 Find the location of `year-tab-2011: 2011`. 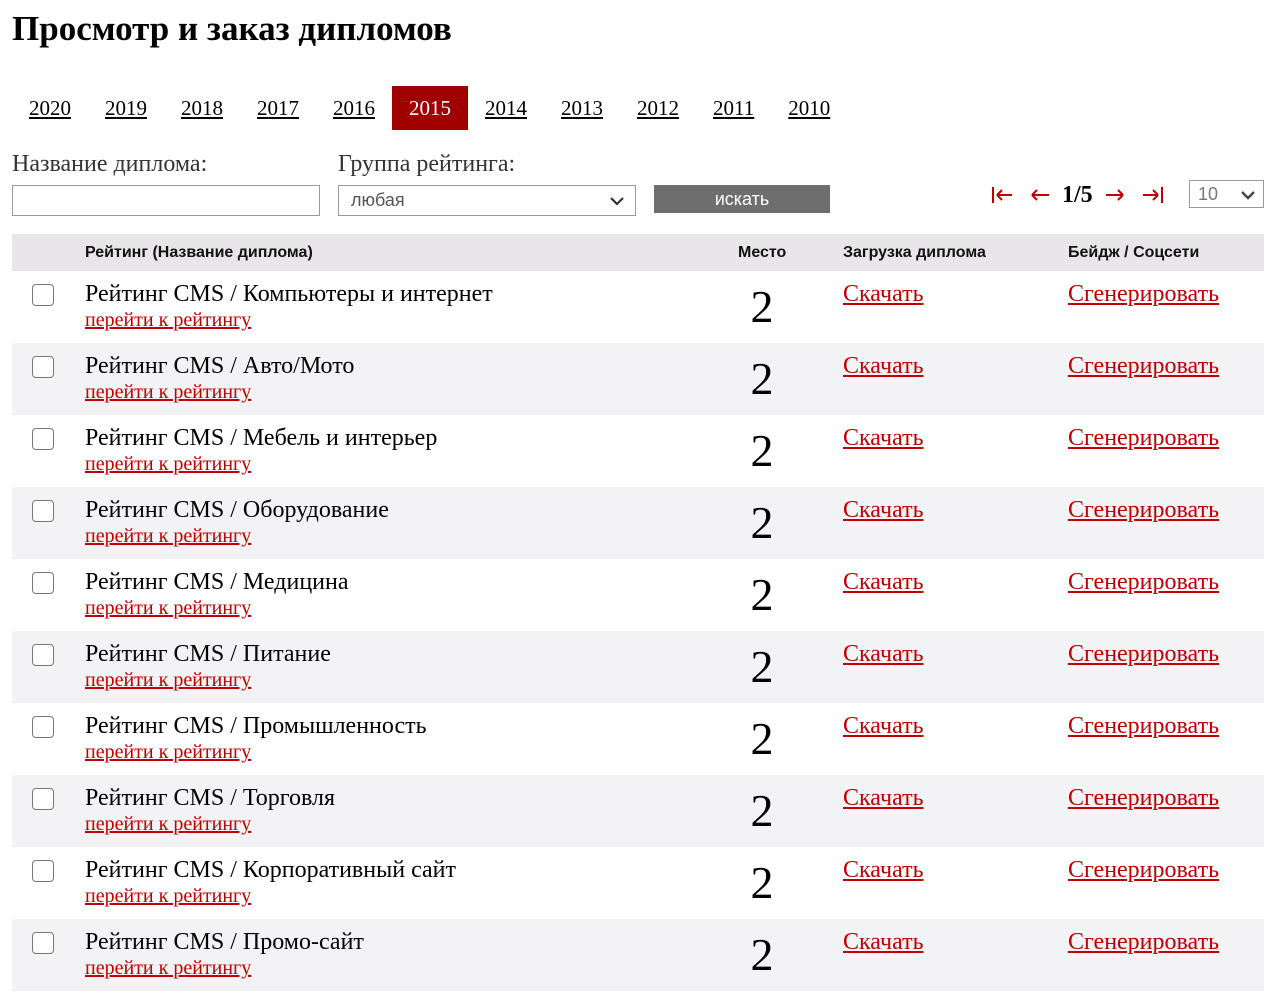

year-tab-2011: 2011 is located at coordinates (733, 108).